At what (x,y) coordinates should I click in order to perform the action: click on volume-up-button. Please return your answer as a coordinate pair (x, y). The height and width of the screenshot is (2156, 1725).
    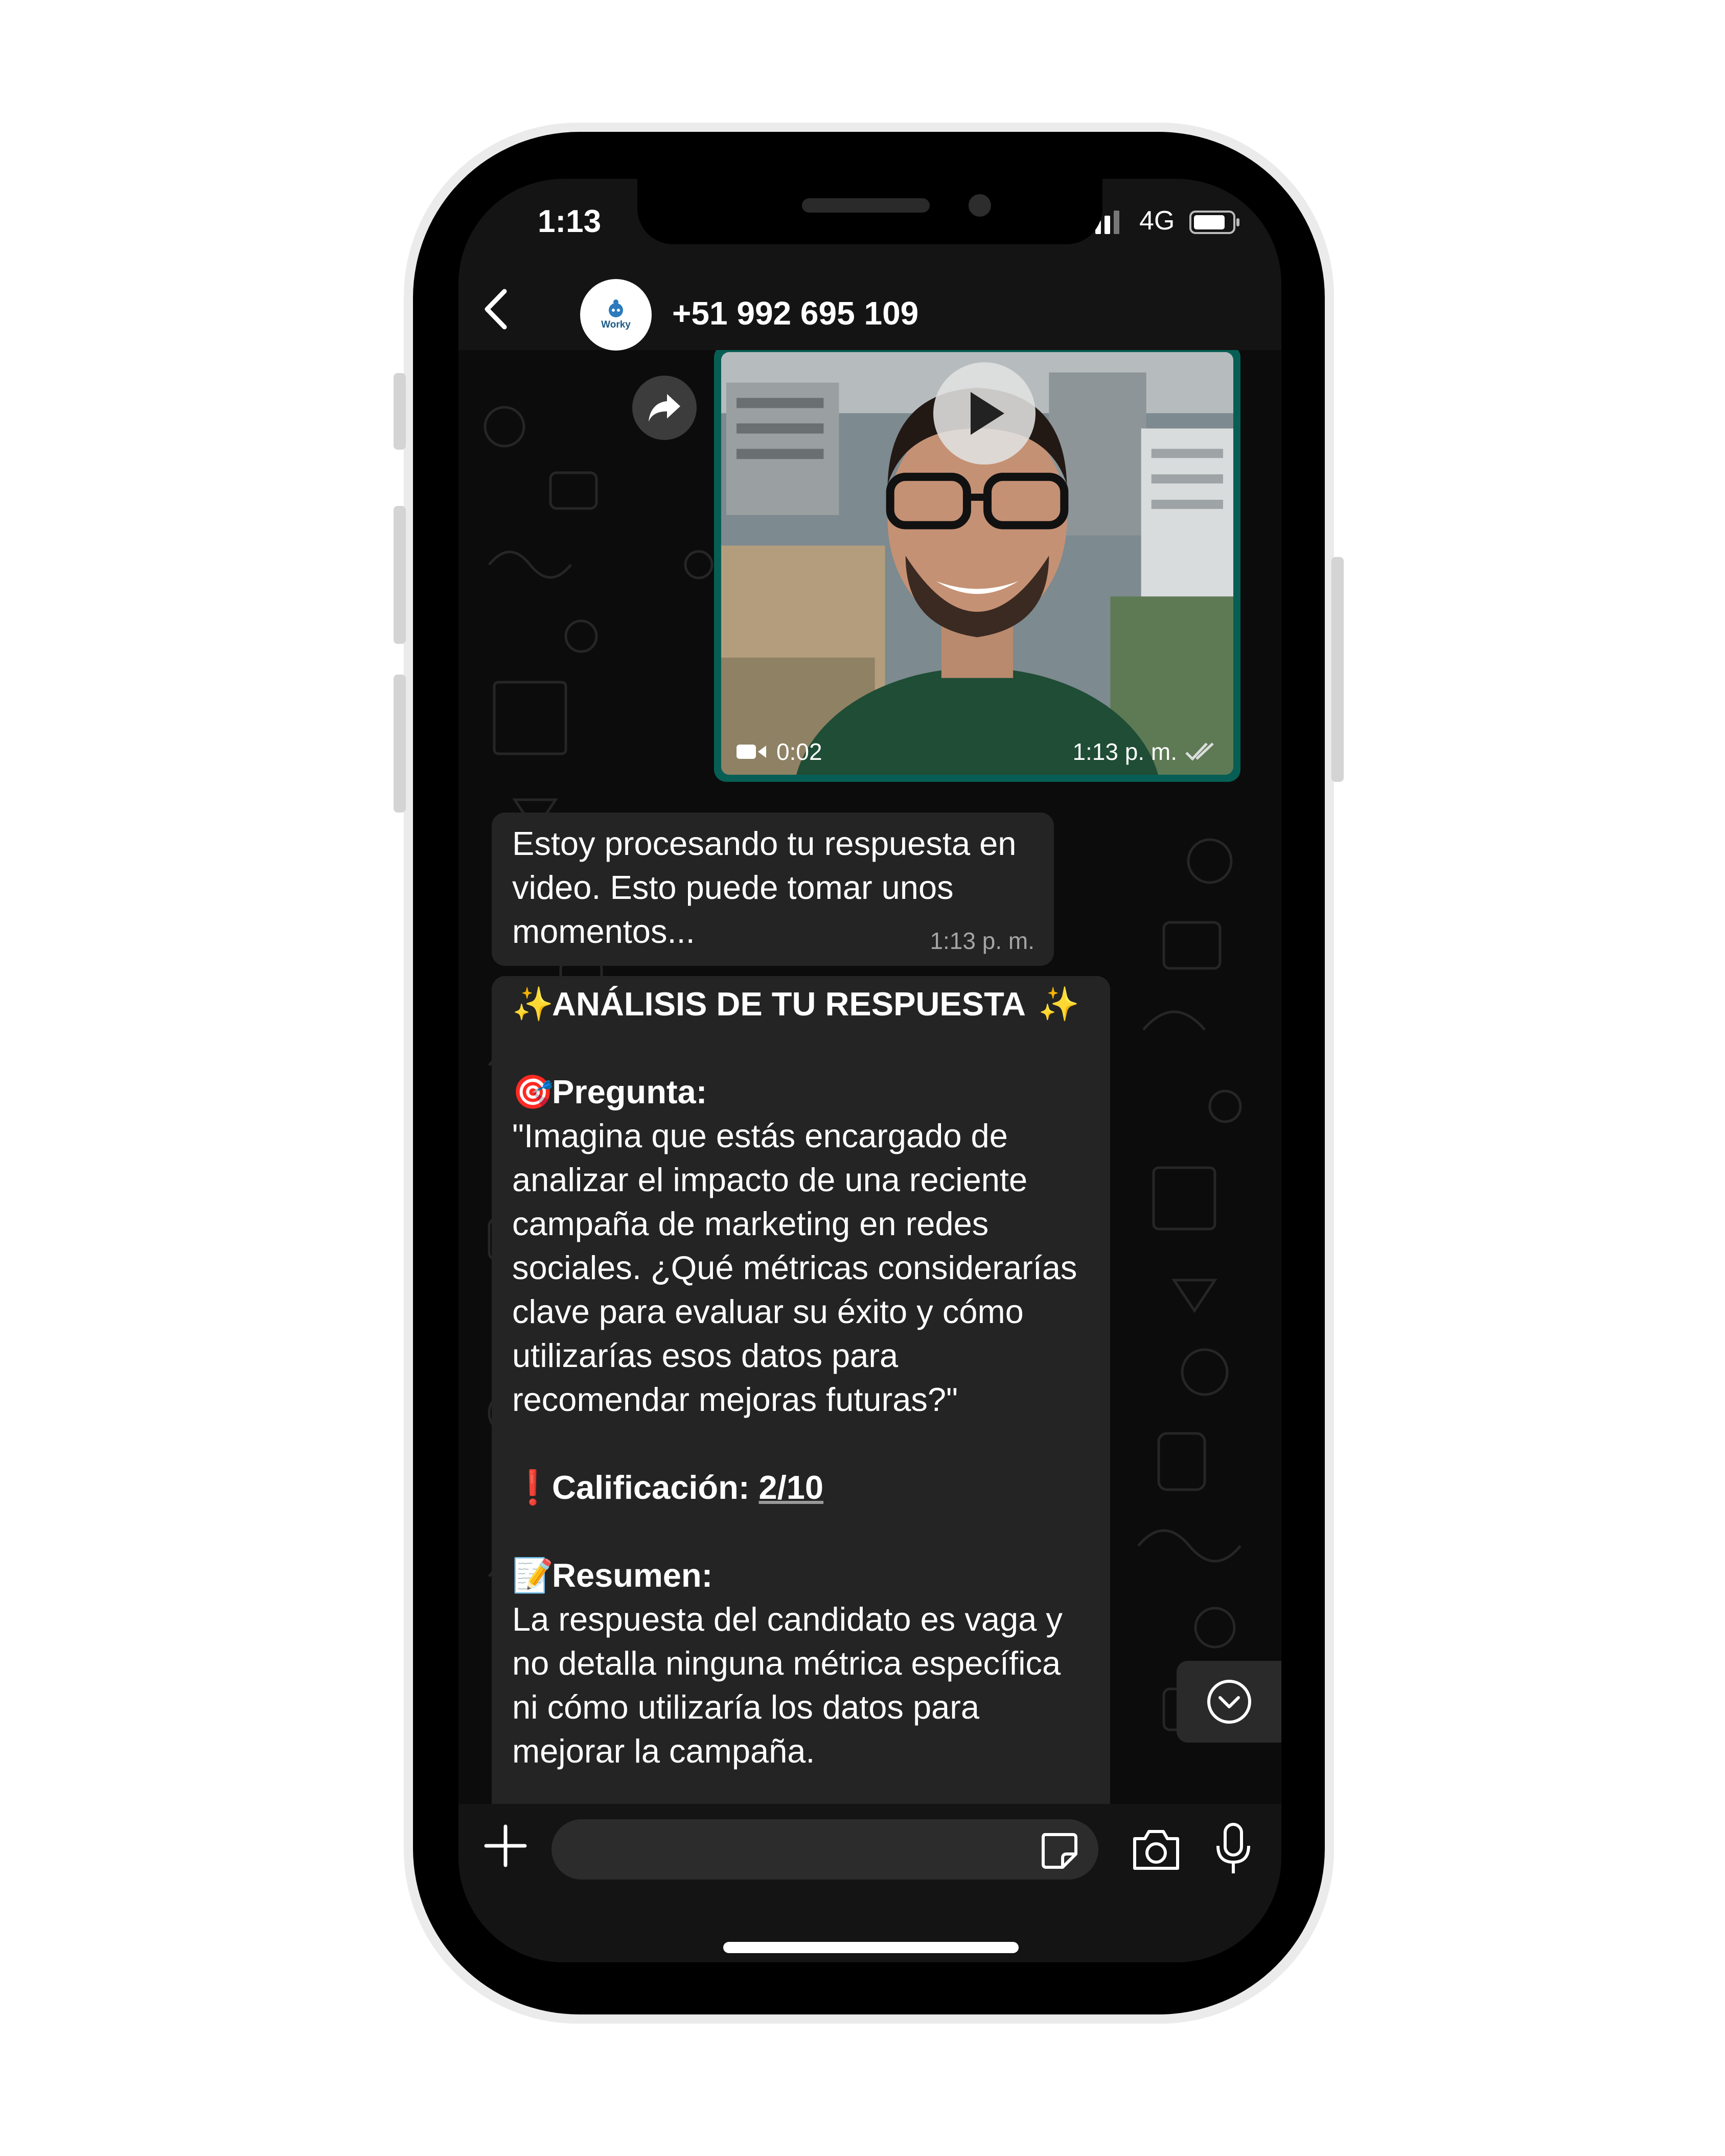
    Looking at the image, I should click on (400, 575).